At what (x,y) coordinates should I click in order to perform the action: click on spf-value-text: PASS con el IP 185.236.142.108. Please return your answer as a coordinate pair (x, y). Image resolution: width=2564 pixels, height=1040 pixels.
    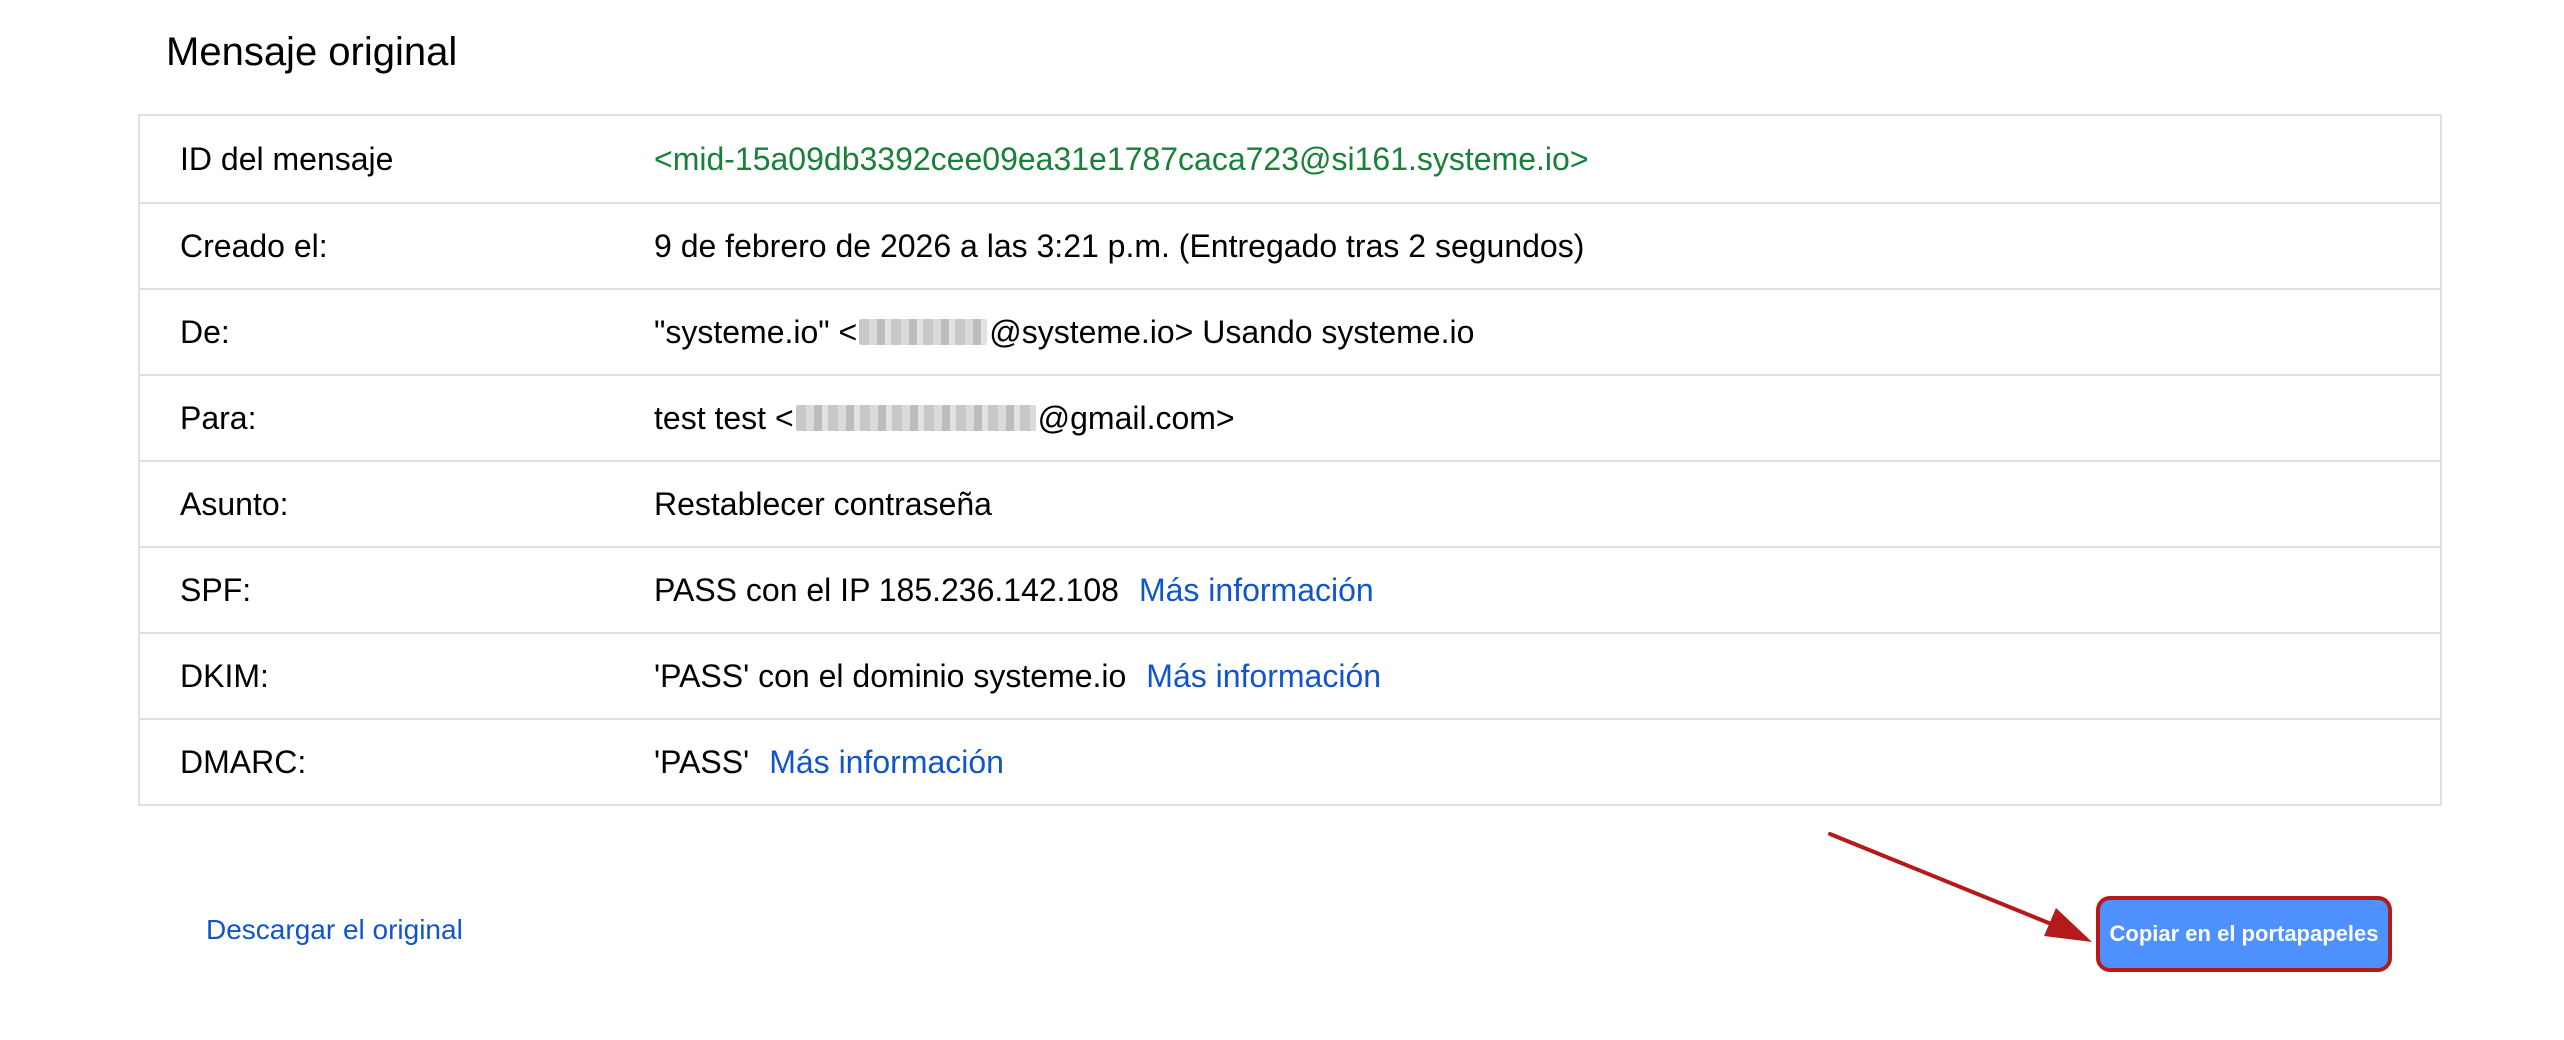
    Looking at the image, I should click on (886, 589).